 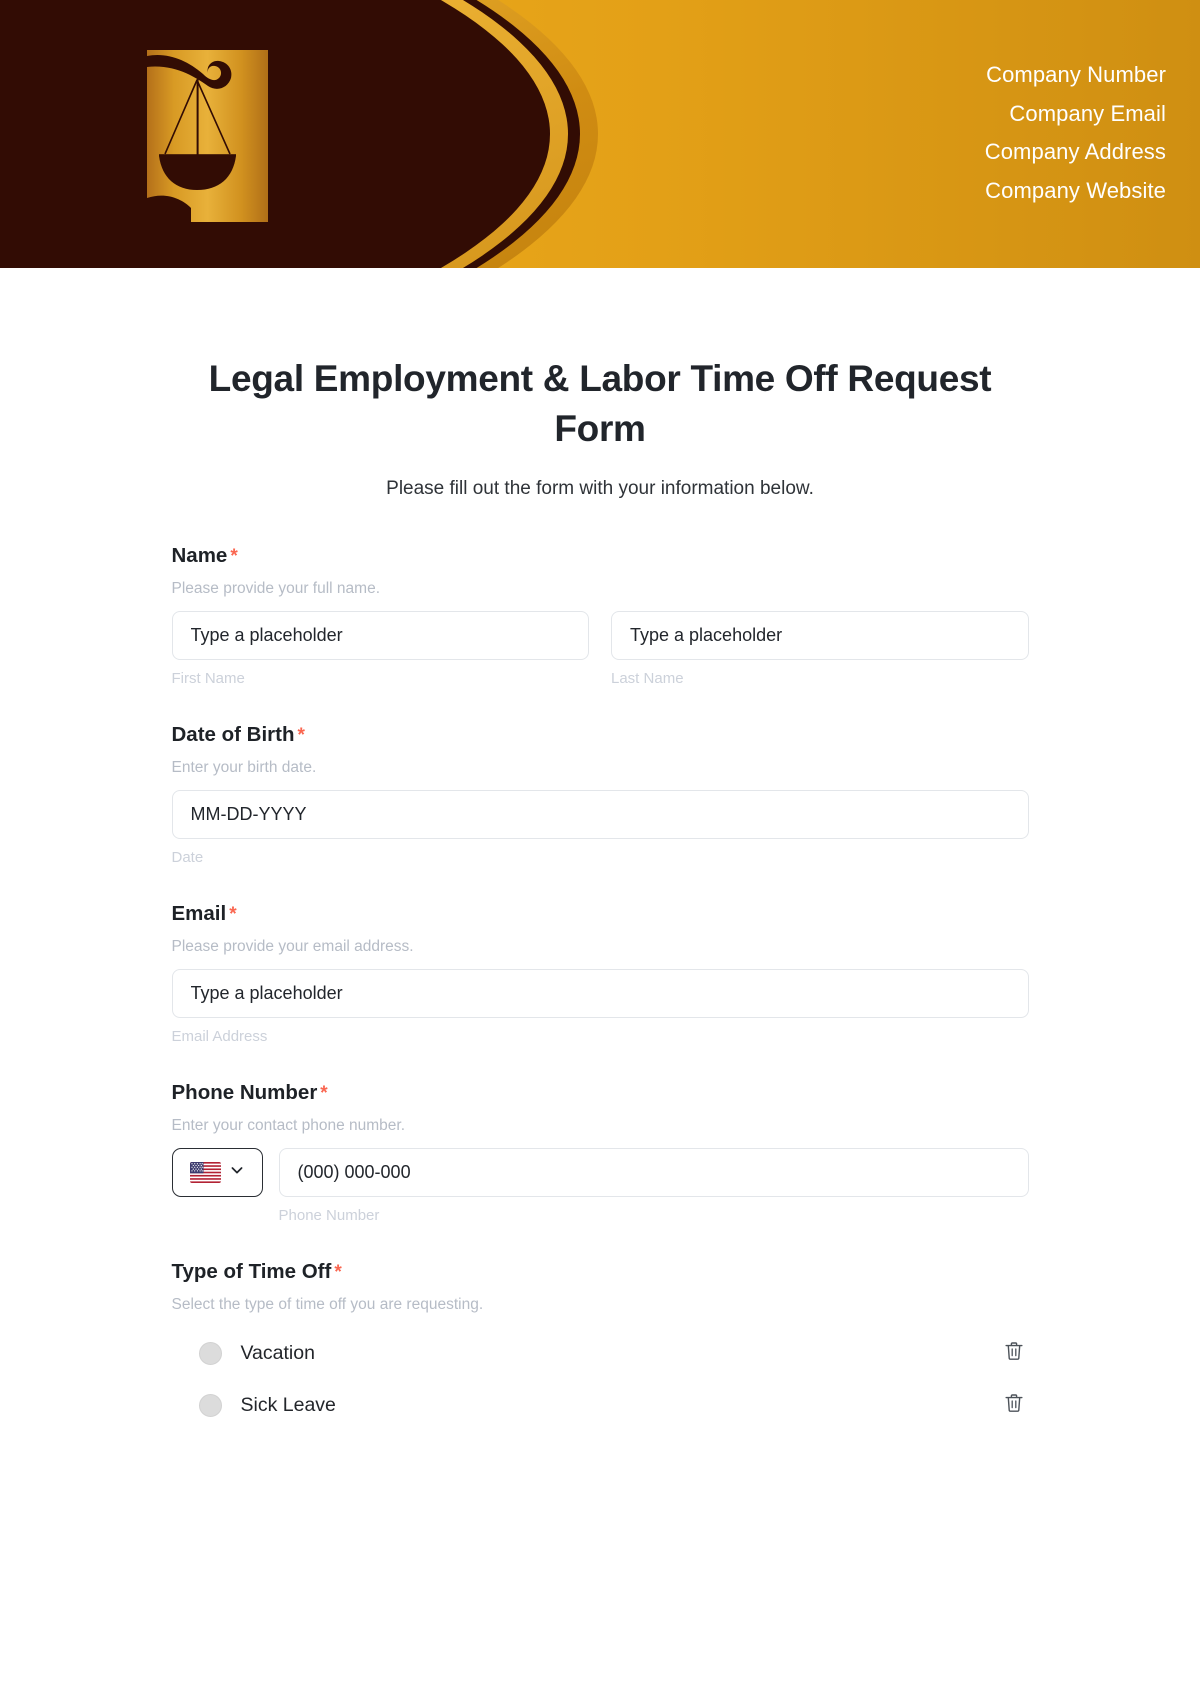 I want to click on field-phone-description: Enter your contact phone number., so click(x=288, y=1125).